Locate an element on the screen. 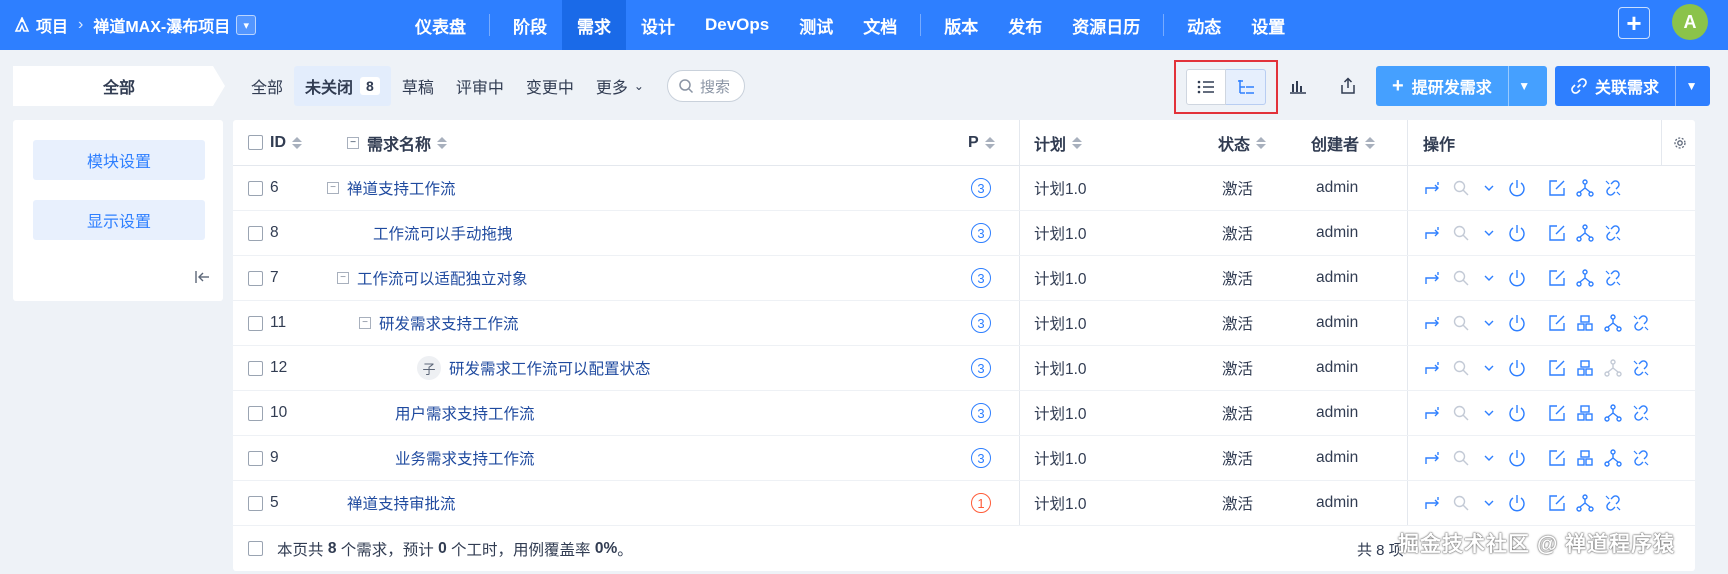  filter-reviewing: 评审中 is located at coordinates (480, 86).